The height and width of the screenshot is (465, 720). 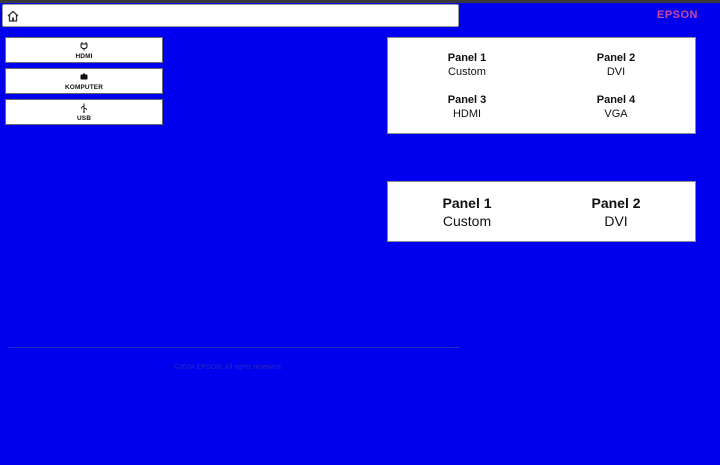 What do you see at coordinates (360, 1) in the screenshot?
I see `top-border` at bounding box center [360, 1].